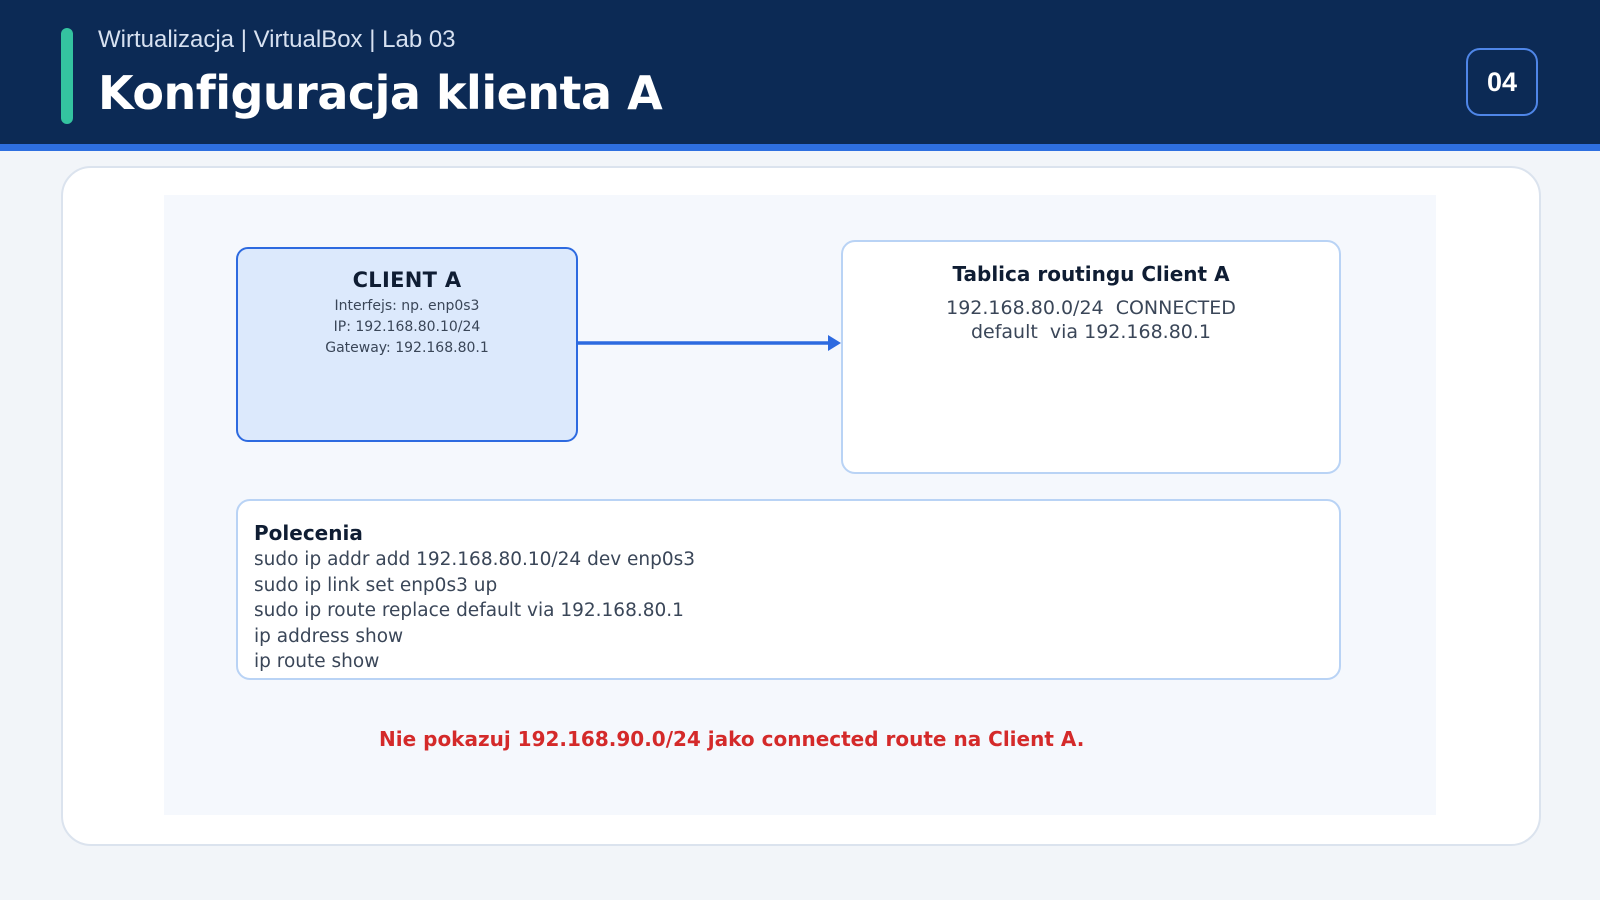 The height and width of the screenshot is (900, 1600). What do you see at coordinates (407, 327) in the screenshot?
I see `client-ip: IP: 192.168.80.10/24` at bounding box center [407, 327].